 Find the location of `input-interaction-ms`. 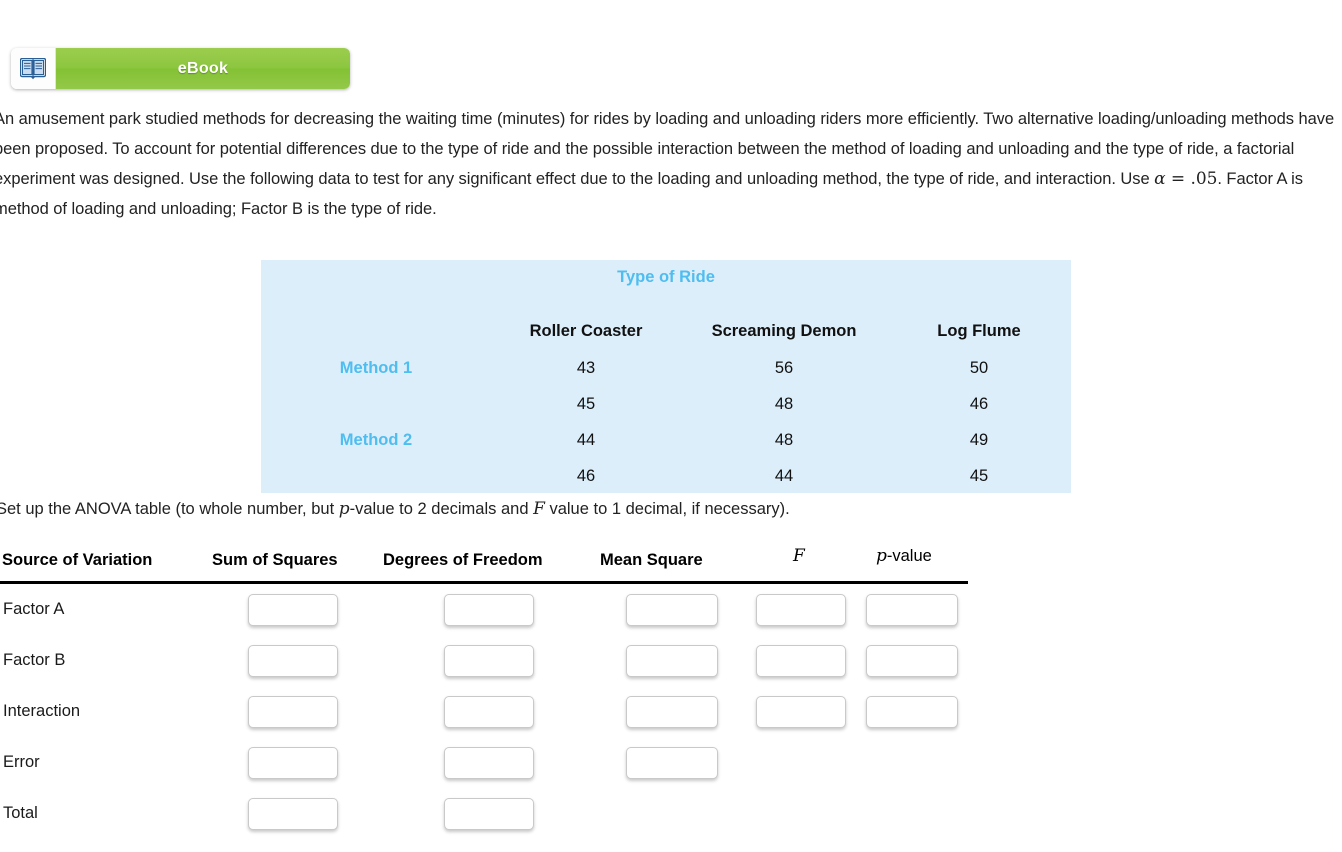

input-interaction-ms is located at coordinates (672, 712).